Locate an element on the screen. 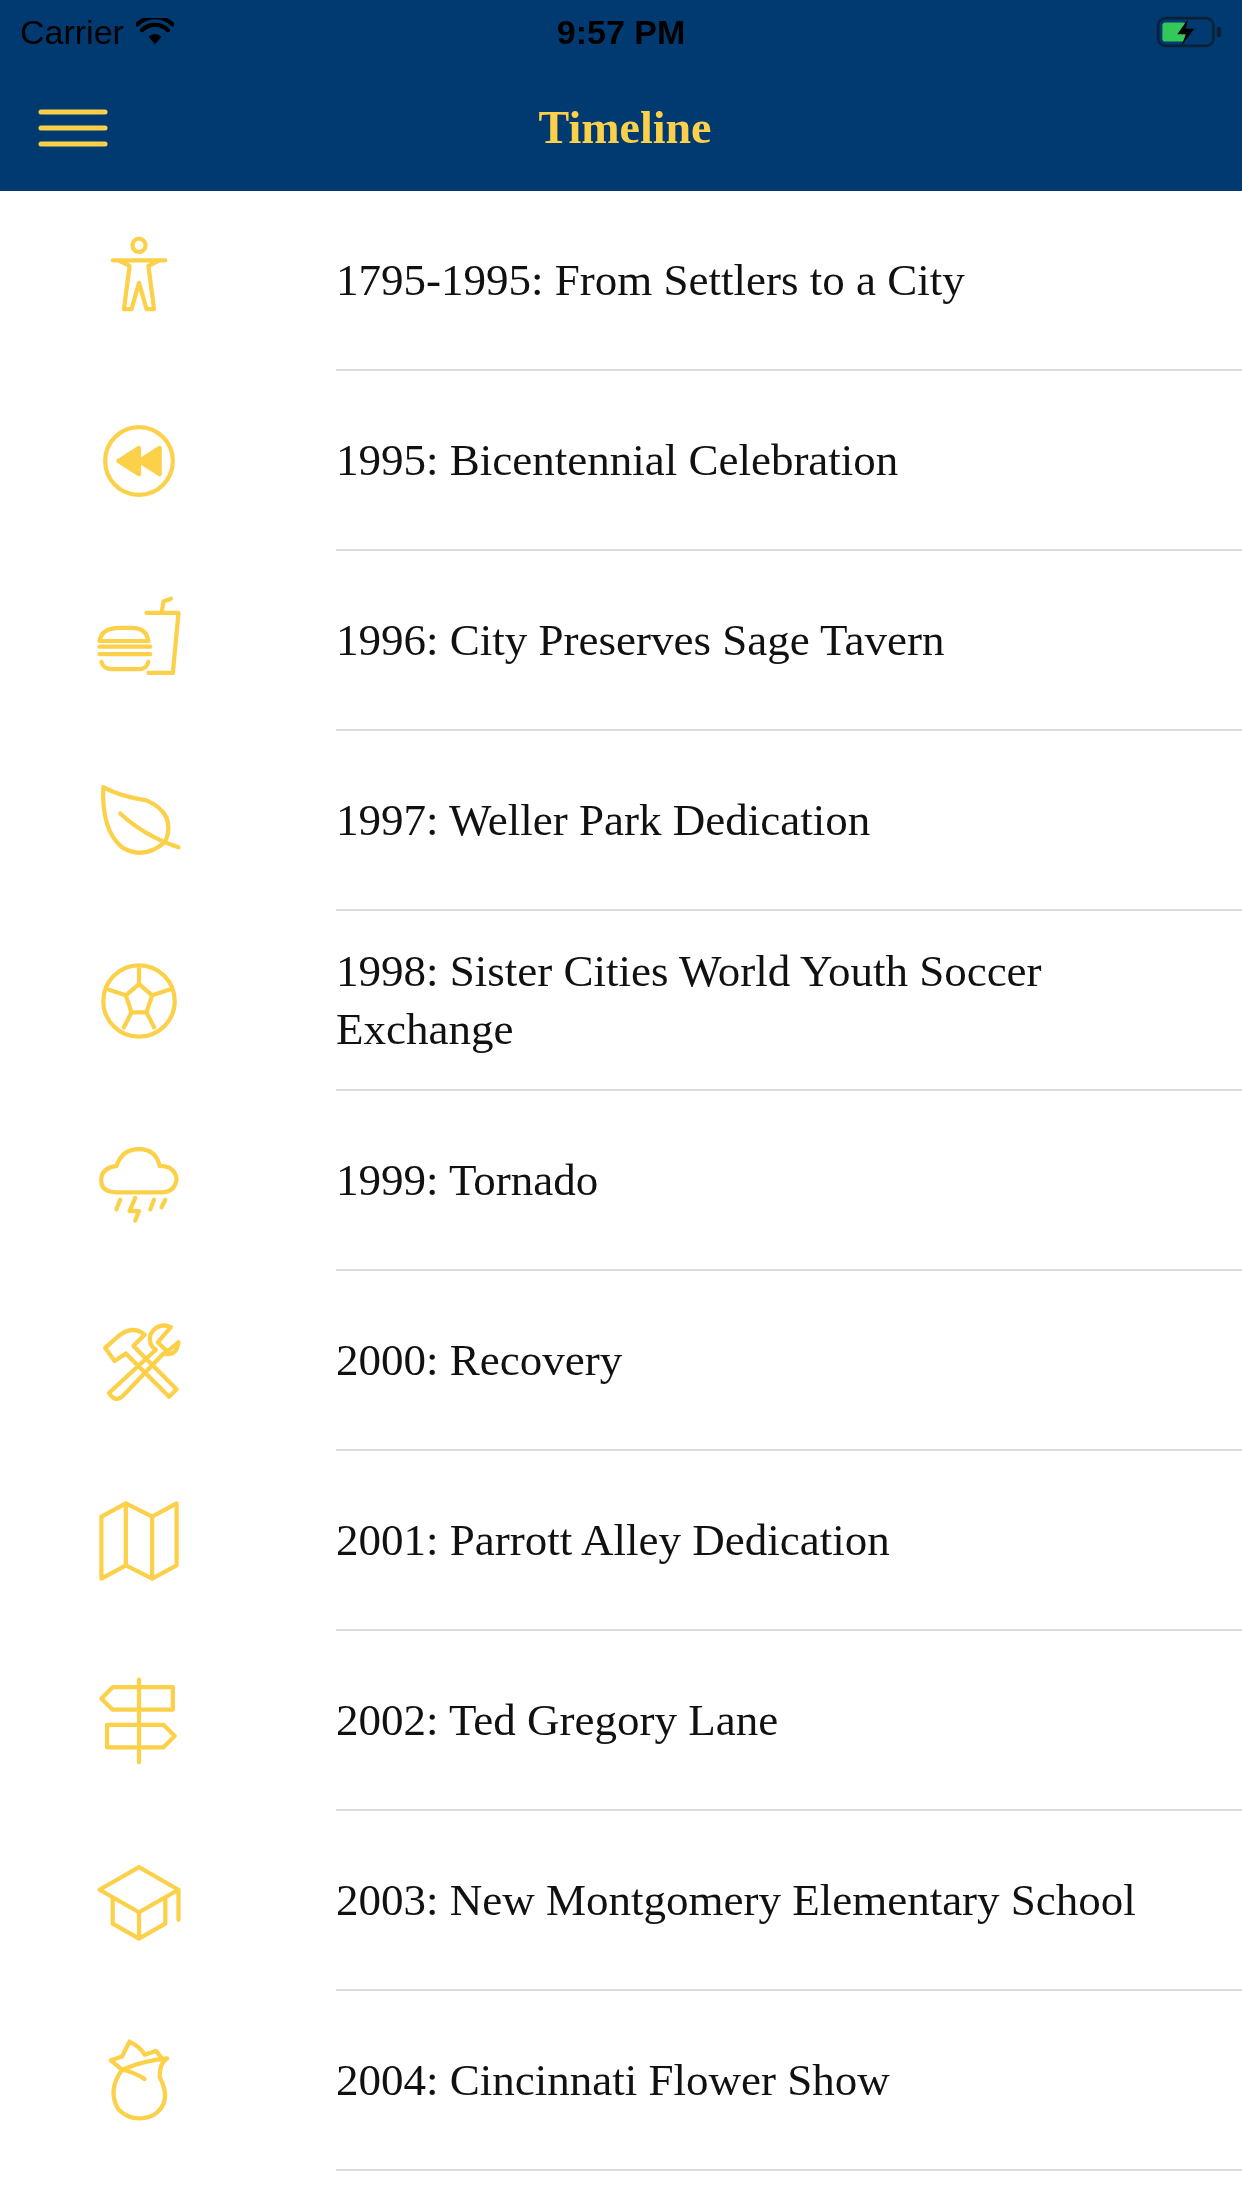 Image resolution: width=1242 pixels, height=2208 pixels. wifi-icon is located at coordinates (154, 32).